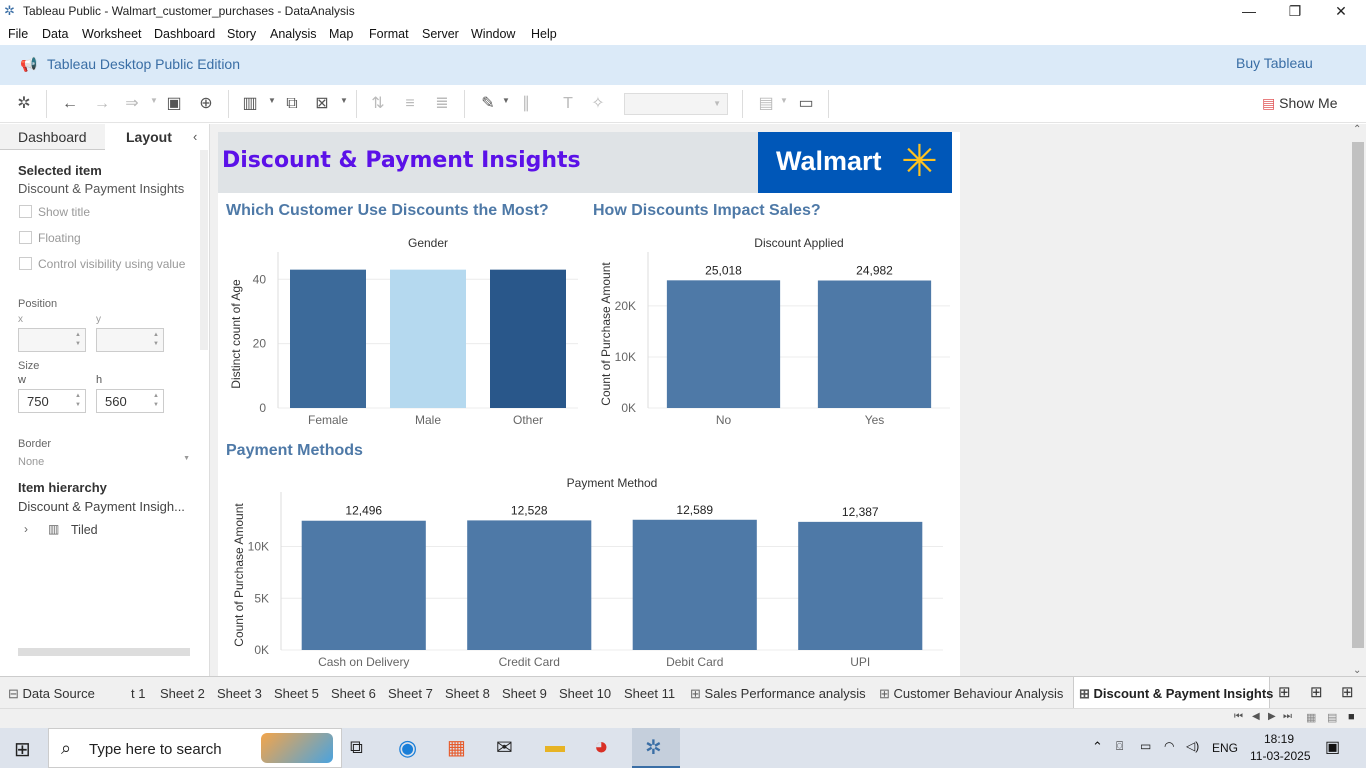 The width and height of the screenshot is (1366, 768). What do you see at coordinates (1249, 11) in the screenshot?
I see `minimize-icon: —` at bounding box center [1249, 11].